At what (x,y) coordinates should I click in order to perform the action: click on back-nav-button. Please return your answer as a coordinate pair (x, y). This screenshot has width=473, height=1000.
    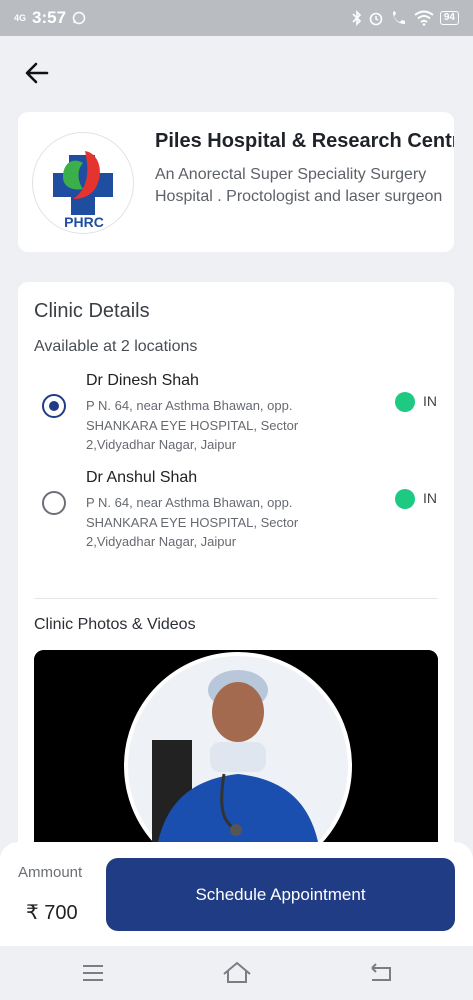
    Looking at the image, I should click on (381, 973).